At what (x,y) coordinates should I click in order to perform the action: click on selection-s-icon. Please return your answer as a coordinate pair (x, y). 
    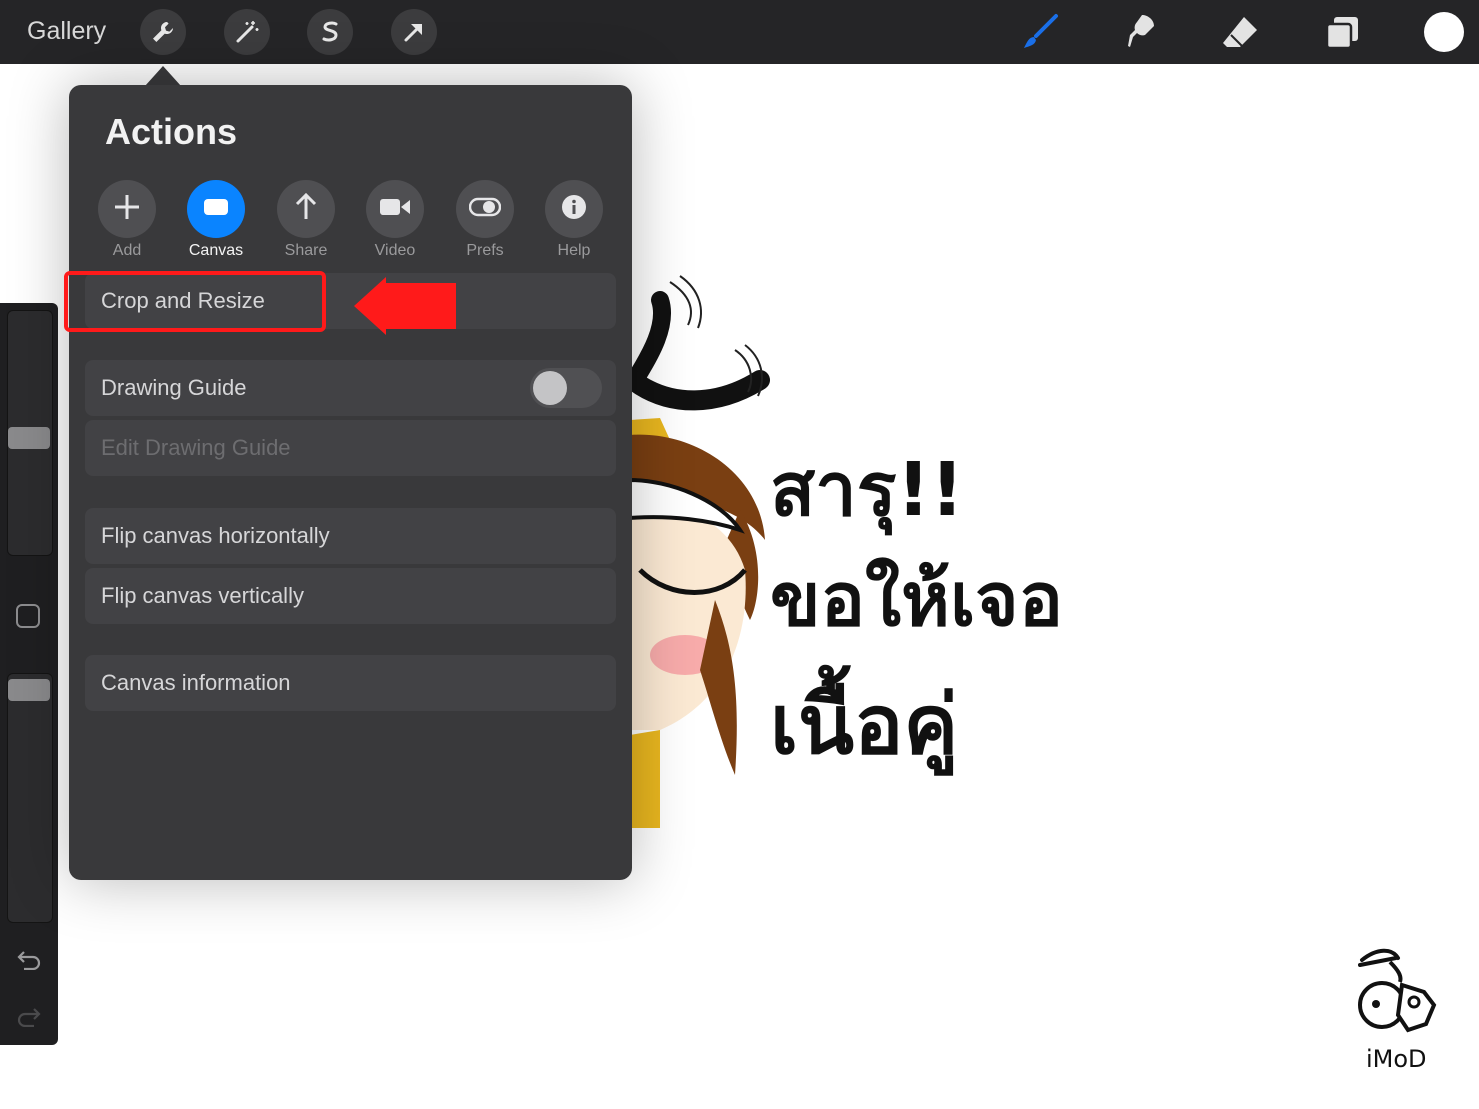
    Looking at the image, I should click on (330, 32).